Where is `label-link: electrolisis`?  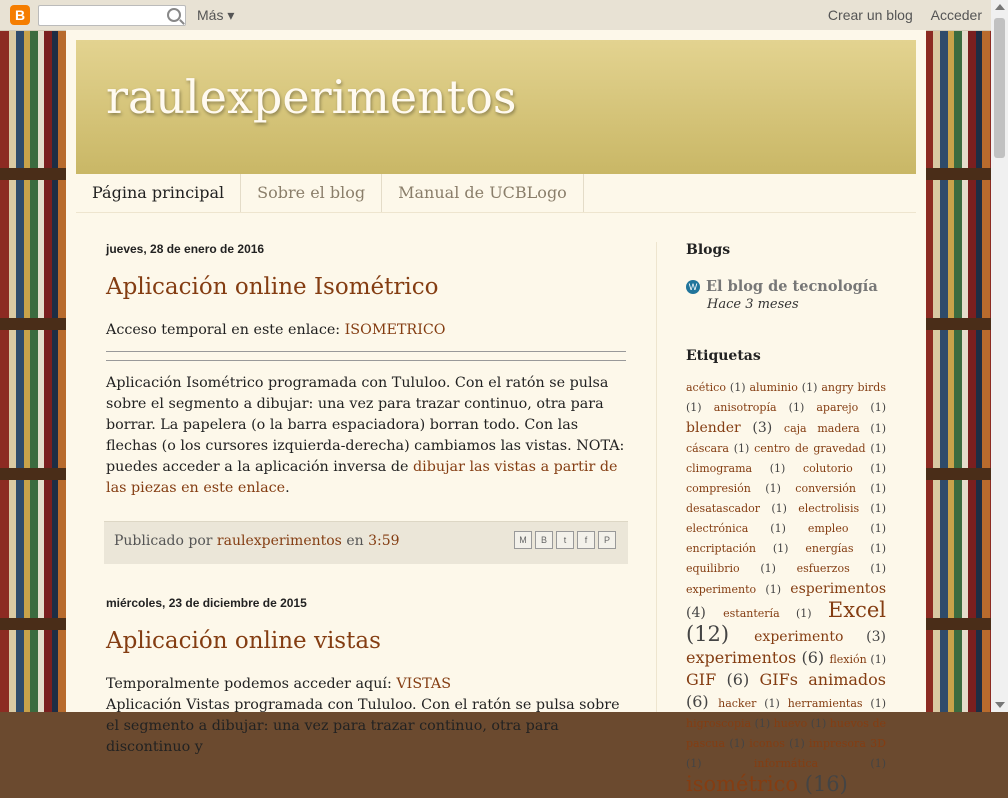 label-link: electrolisis is located at coordinates (828, 508).